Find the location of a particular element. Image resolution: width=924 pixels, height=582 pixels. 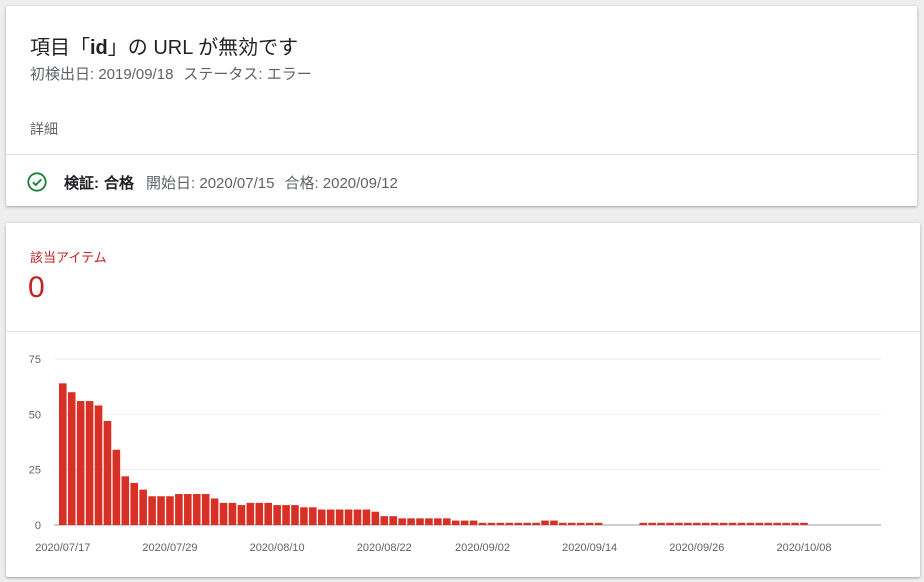

y-tick-label: 0 is located at coordinates (38, 526).